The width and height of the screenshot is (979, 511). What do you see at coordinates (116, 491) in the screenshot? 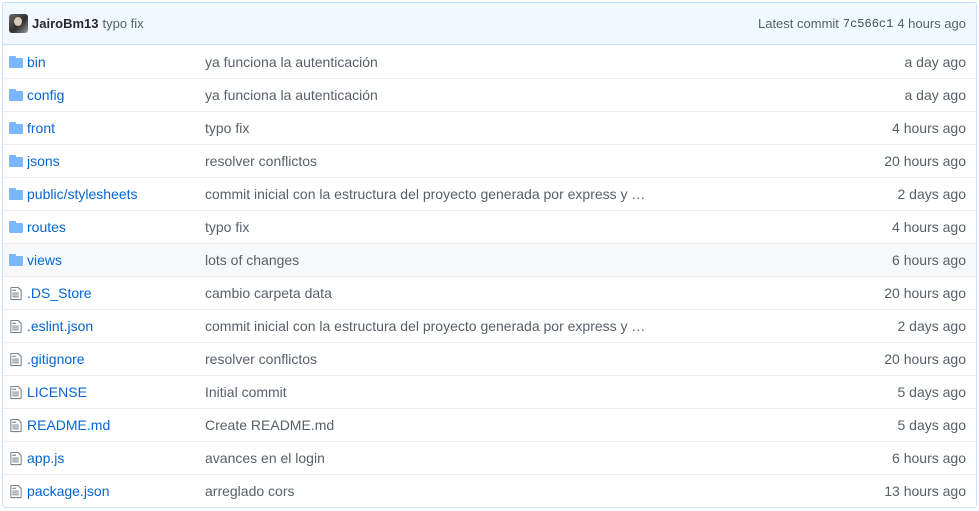
I see `file-name-link: package.json` at bounding box center [116, 491].